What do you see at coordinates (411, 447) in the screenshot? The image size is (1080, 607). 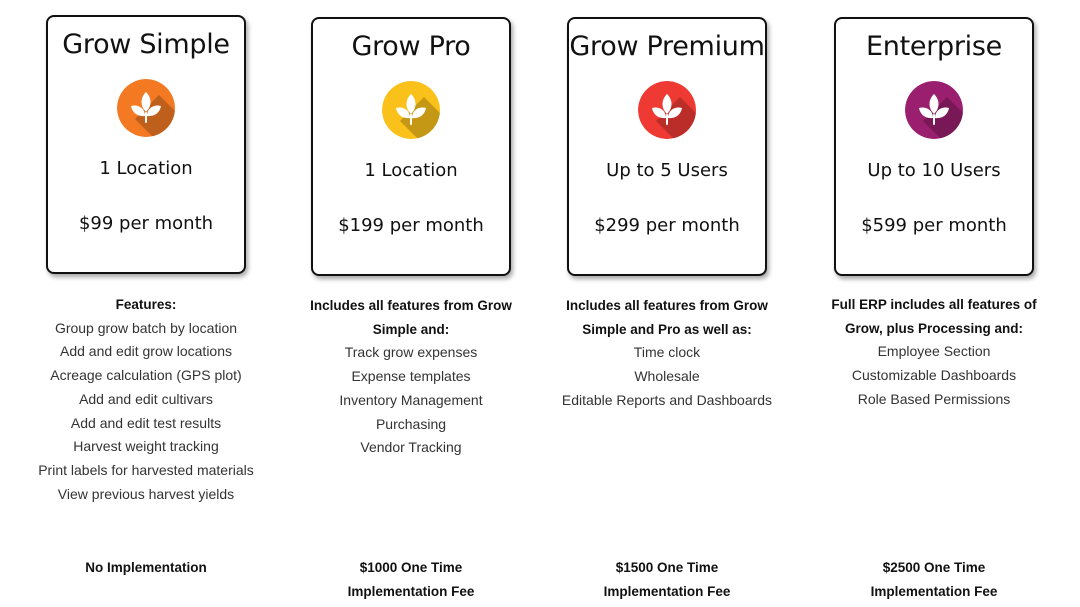 I see `feature-item: Vendor Tracking` at bounding box center [411, 447].